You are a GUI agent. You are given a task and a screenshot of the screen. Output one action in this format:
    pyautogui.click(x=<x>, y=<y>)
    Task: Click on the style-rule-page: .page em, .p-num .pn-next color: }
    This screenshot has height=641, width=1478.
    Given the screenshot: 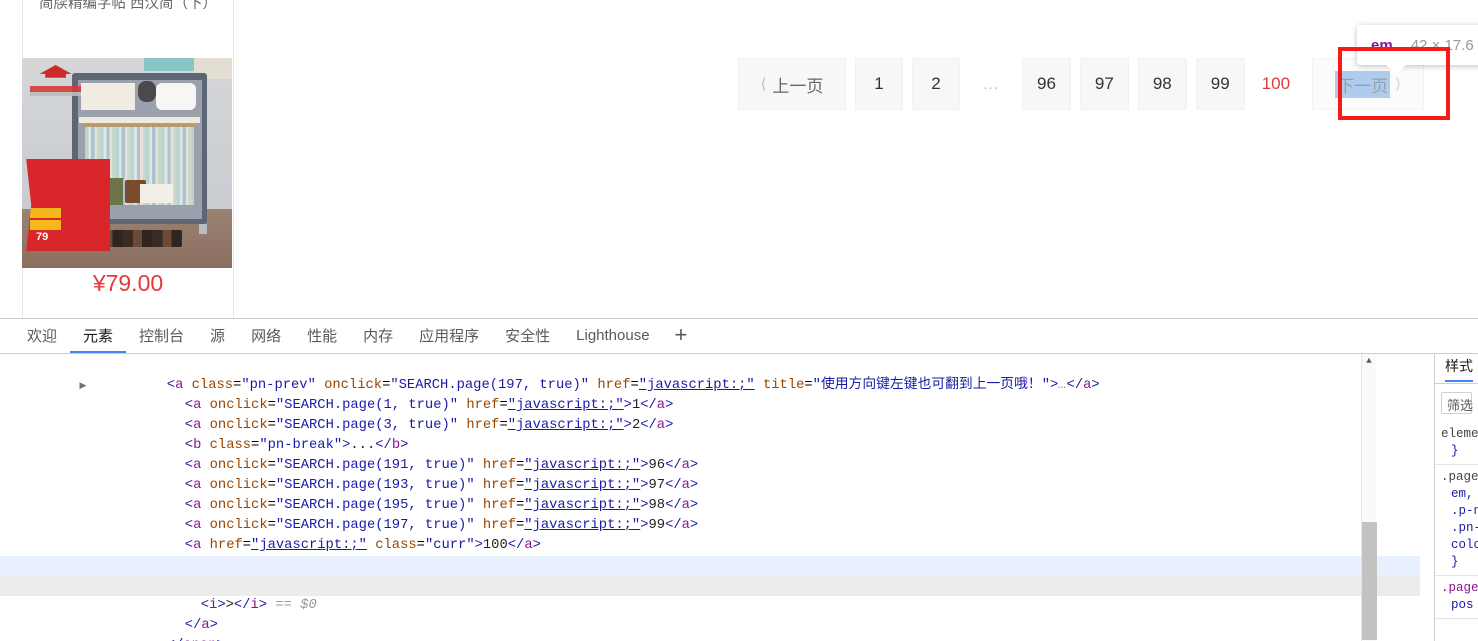 What is the action you would take?
    pyautogui.click(x=1456, y=520)
    